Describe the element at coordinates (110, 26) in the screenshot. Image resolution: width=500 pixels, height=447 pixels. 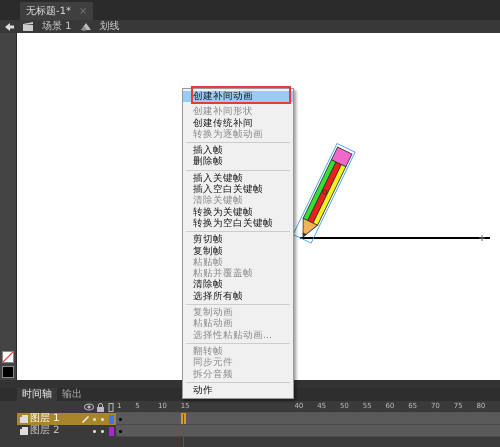
I see `symbol-name: 划线` at that location.